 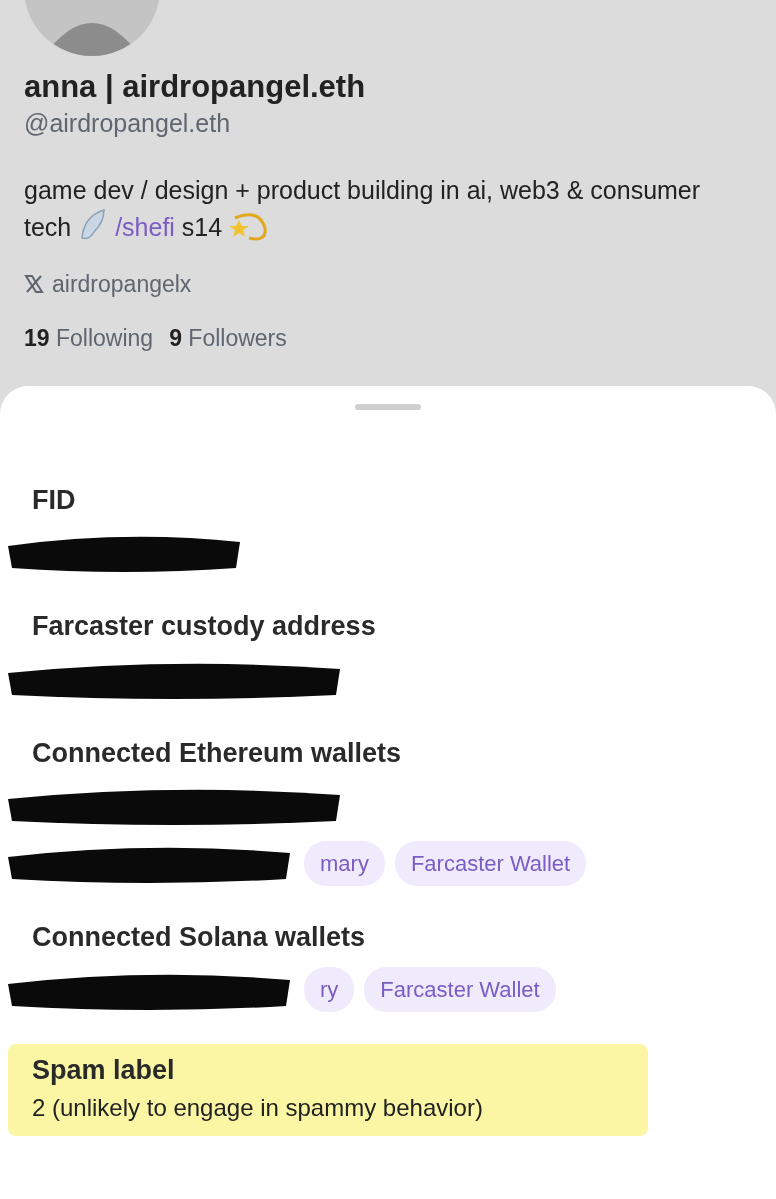 What do you see at coordinates (104, 1070) in the screenshot?
I see `section-title: Spam label` at bounding box center [104, 1070].